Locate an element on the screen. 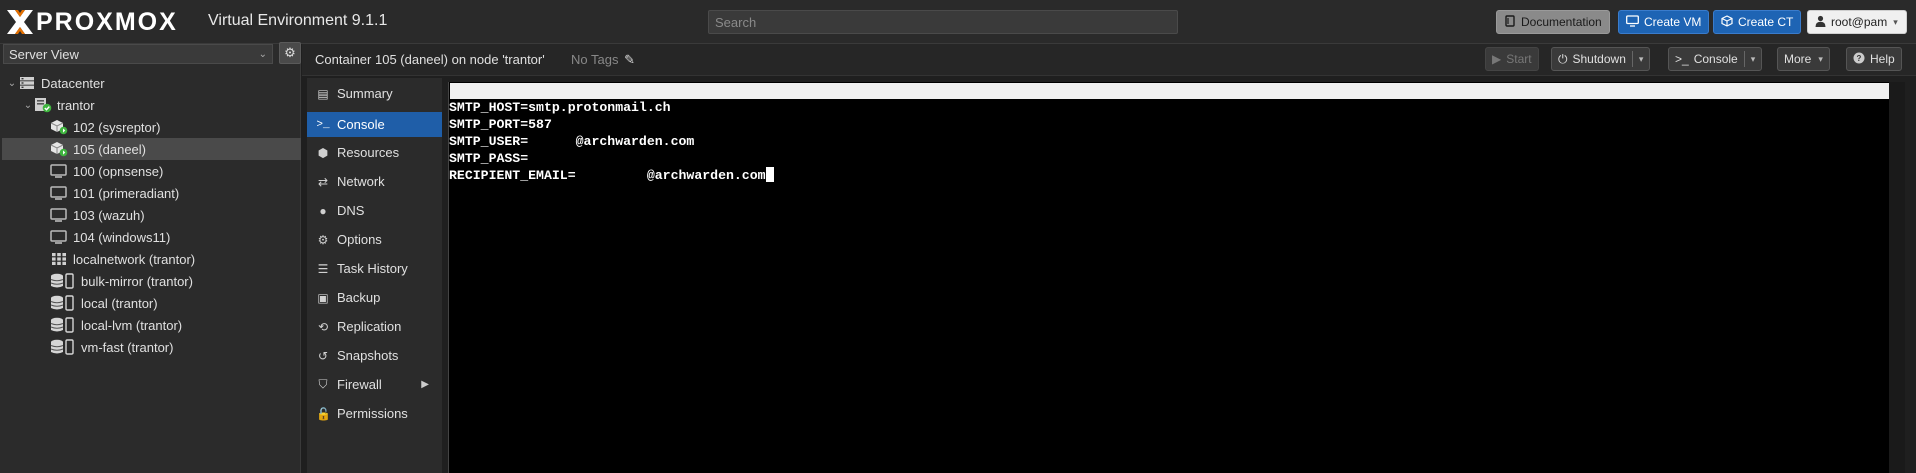 This screenshot has width=1916, height=473. proxmox-logo: PROXMOX is located at coordinates (92, 21).